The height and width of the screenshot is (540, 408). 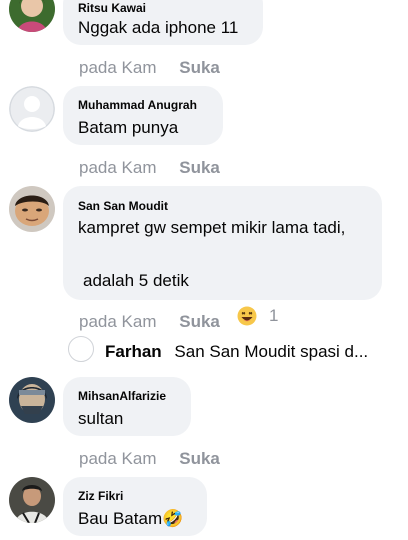 I want to click on comment-author: Muhammad Anugrah, so click(x=137, y=105).